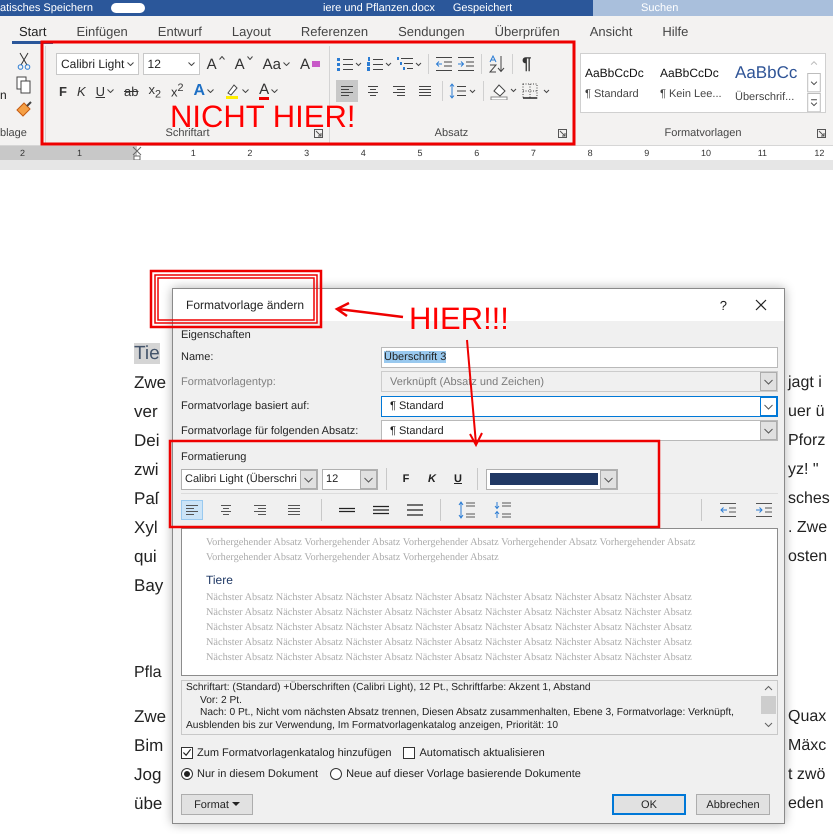  I want to click on ribbon-tab: Einfügen, so click(102, 31).